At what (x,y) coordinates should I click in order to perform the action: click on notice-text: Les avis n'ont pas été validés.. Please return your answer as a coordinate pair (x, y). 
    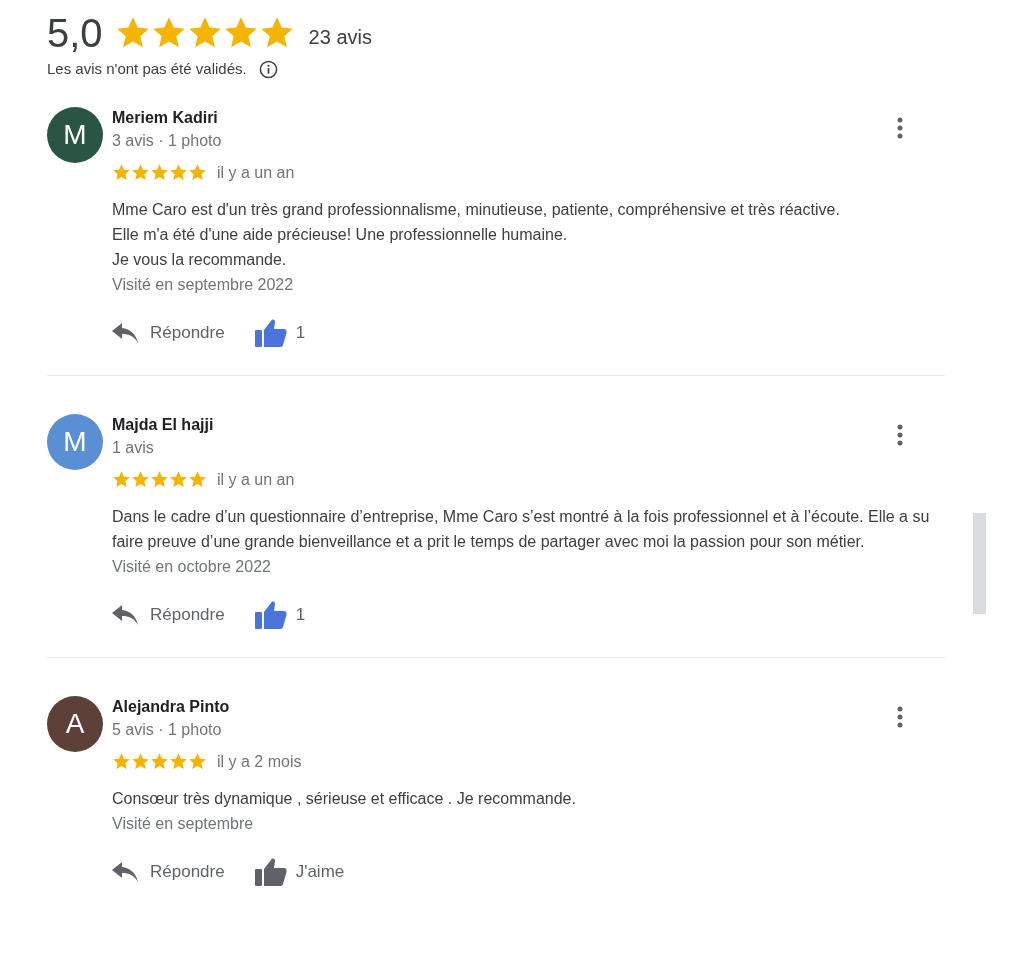
    Looking at the image, I should click on (147, 69).